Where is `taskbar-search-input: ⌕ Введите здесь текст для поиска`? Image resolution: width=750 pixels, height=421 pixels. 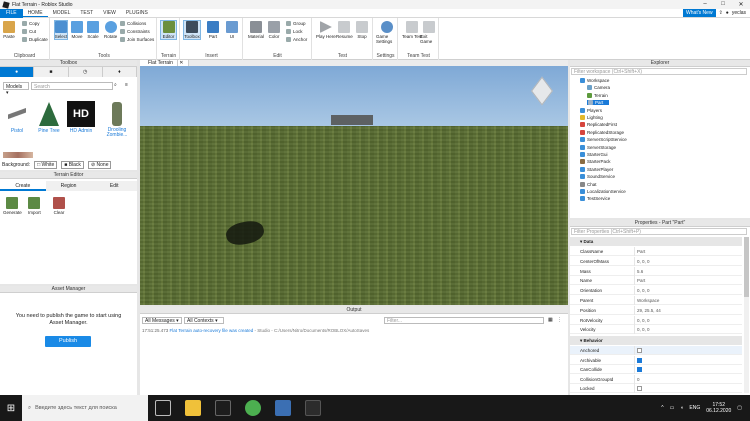
taskbar-search-input: ⌕ Введите здесь текст для поиска is located at coordinates (85, 408).